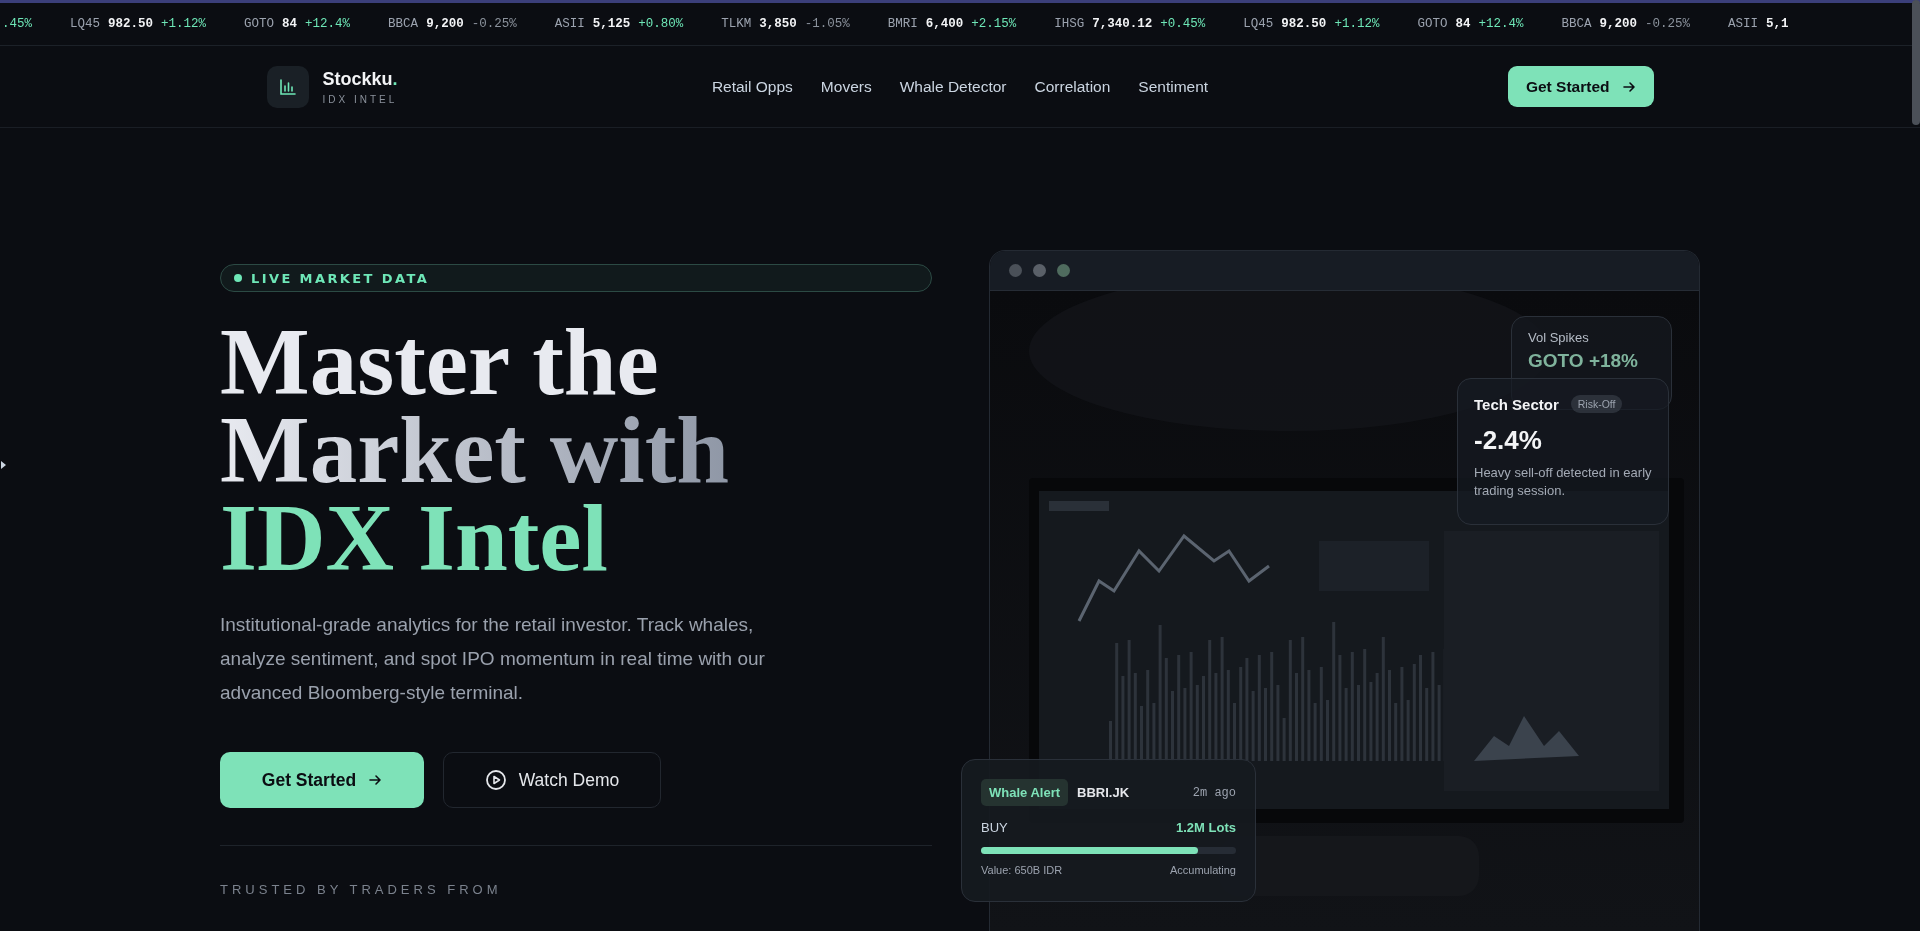 The width and height of the screenshot is (1920, 931). I want to click on ticker-change: +0.80%, so click(661, 24).